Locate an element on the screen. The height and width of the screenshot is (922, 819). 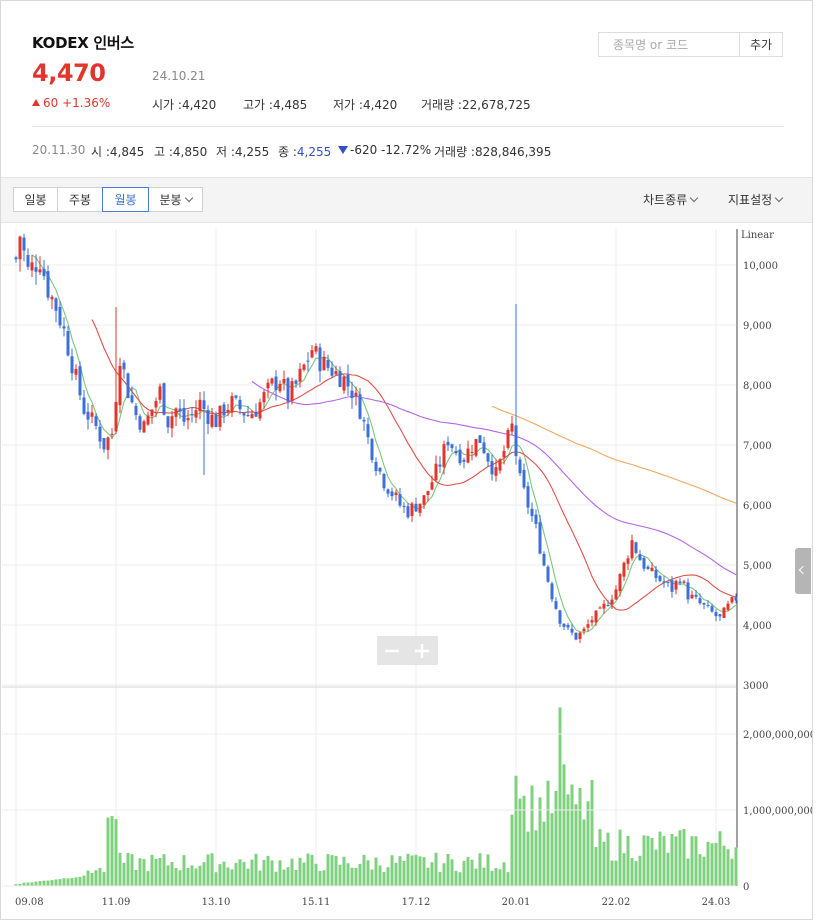
side-panel-toggle is located at coordinates (803, 571).